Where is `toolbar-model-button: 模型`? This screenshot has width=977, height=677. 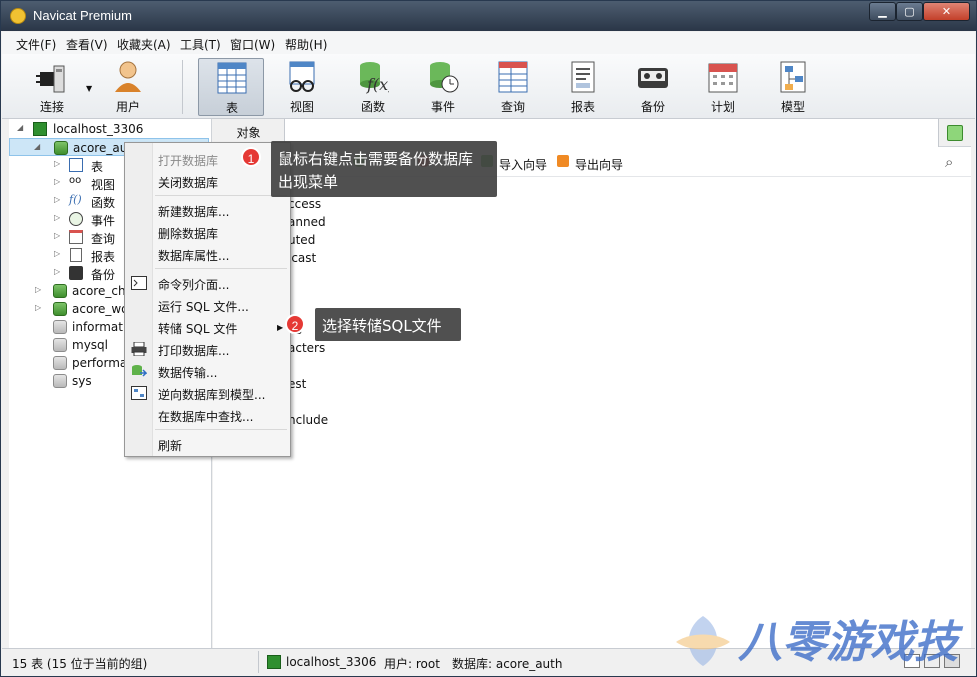
toolbar-model-button: 模型 is located at coordinates (793, 87).